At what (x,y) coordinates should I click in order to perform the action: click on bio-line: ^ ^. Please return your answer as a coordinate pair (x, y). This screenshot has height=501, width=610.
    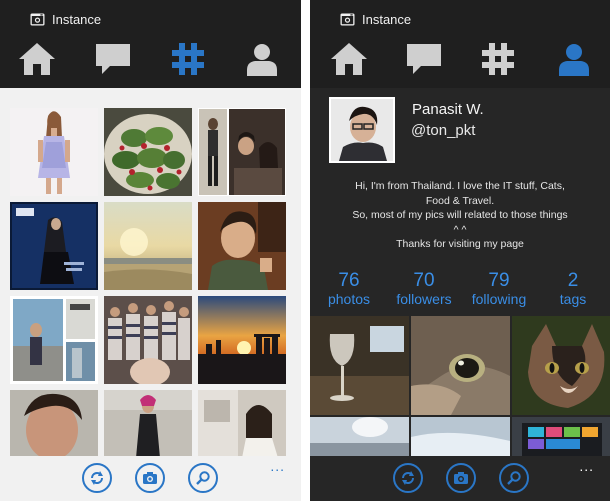
    Looking at the image, I should click on (460, 229).